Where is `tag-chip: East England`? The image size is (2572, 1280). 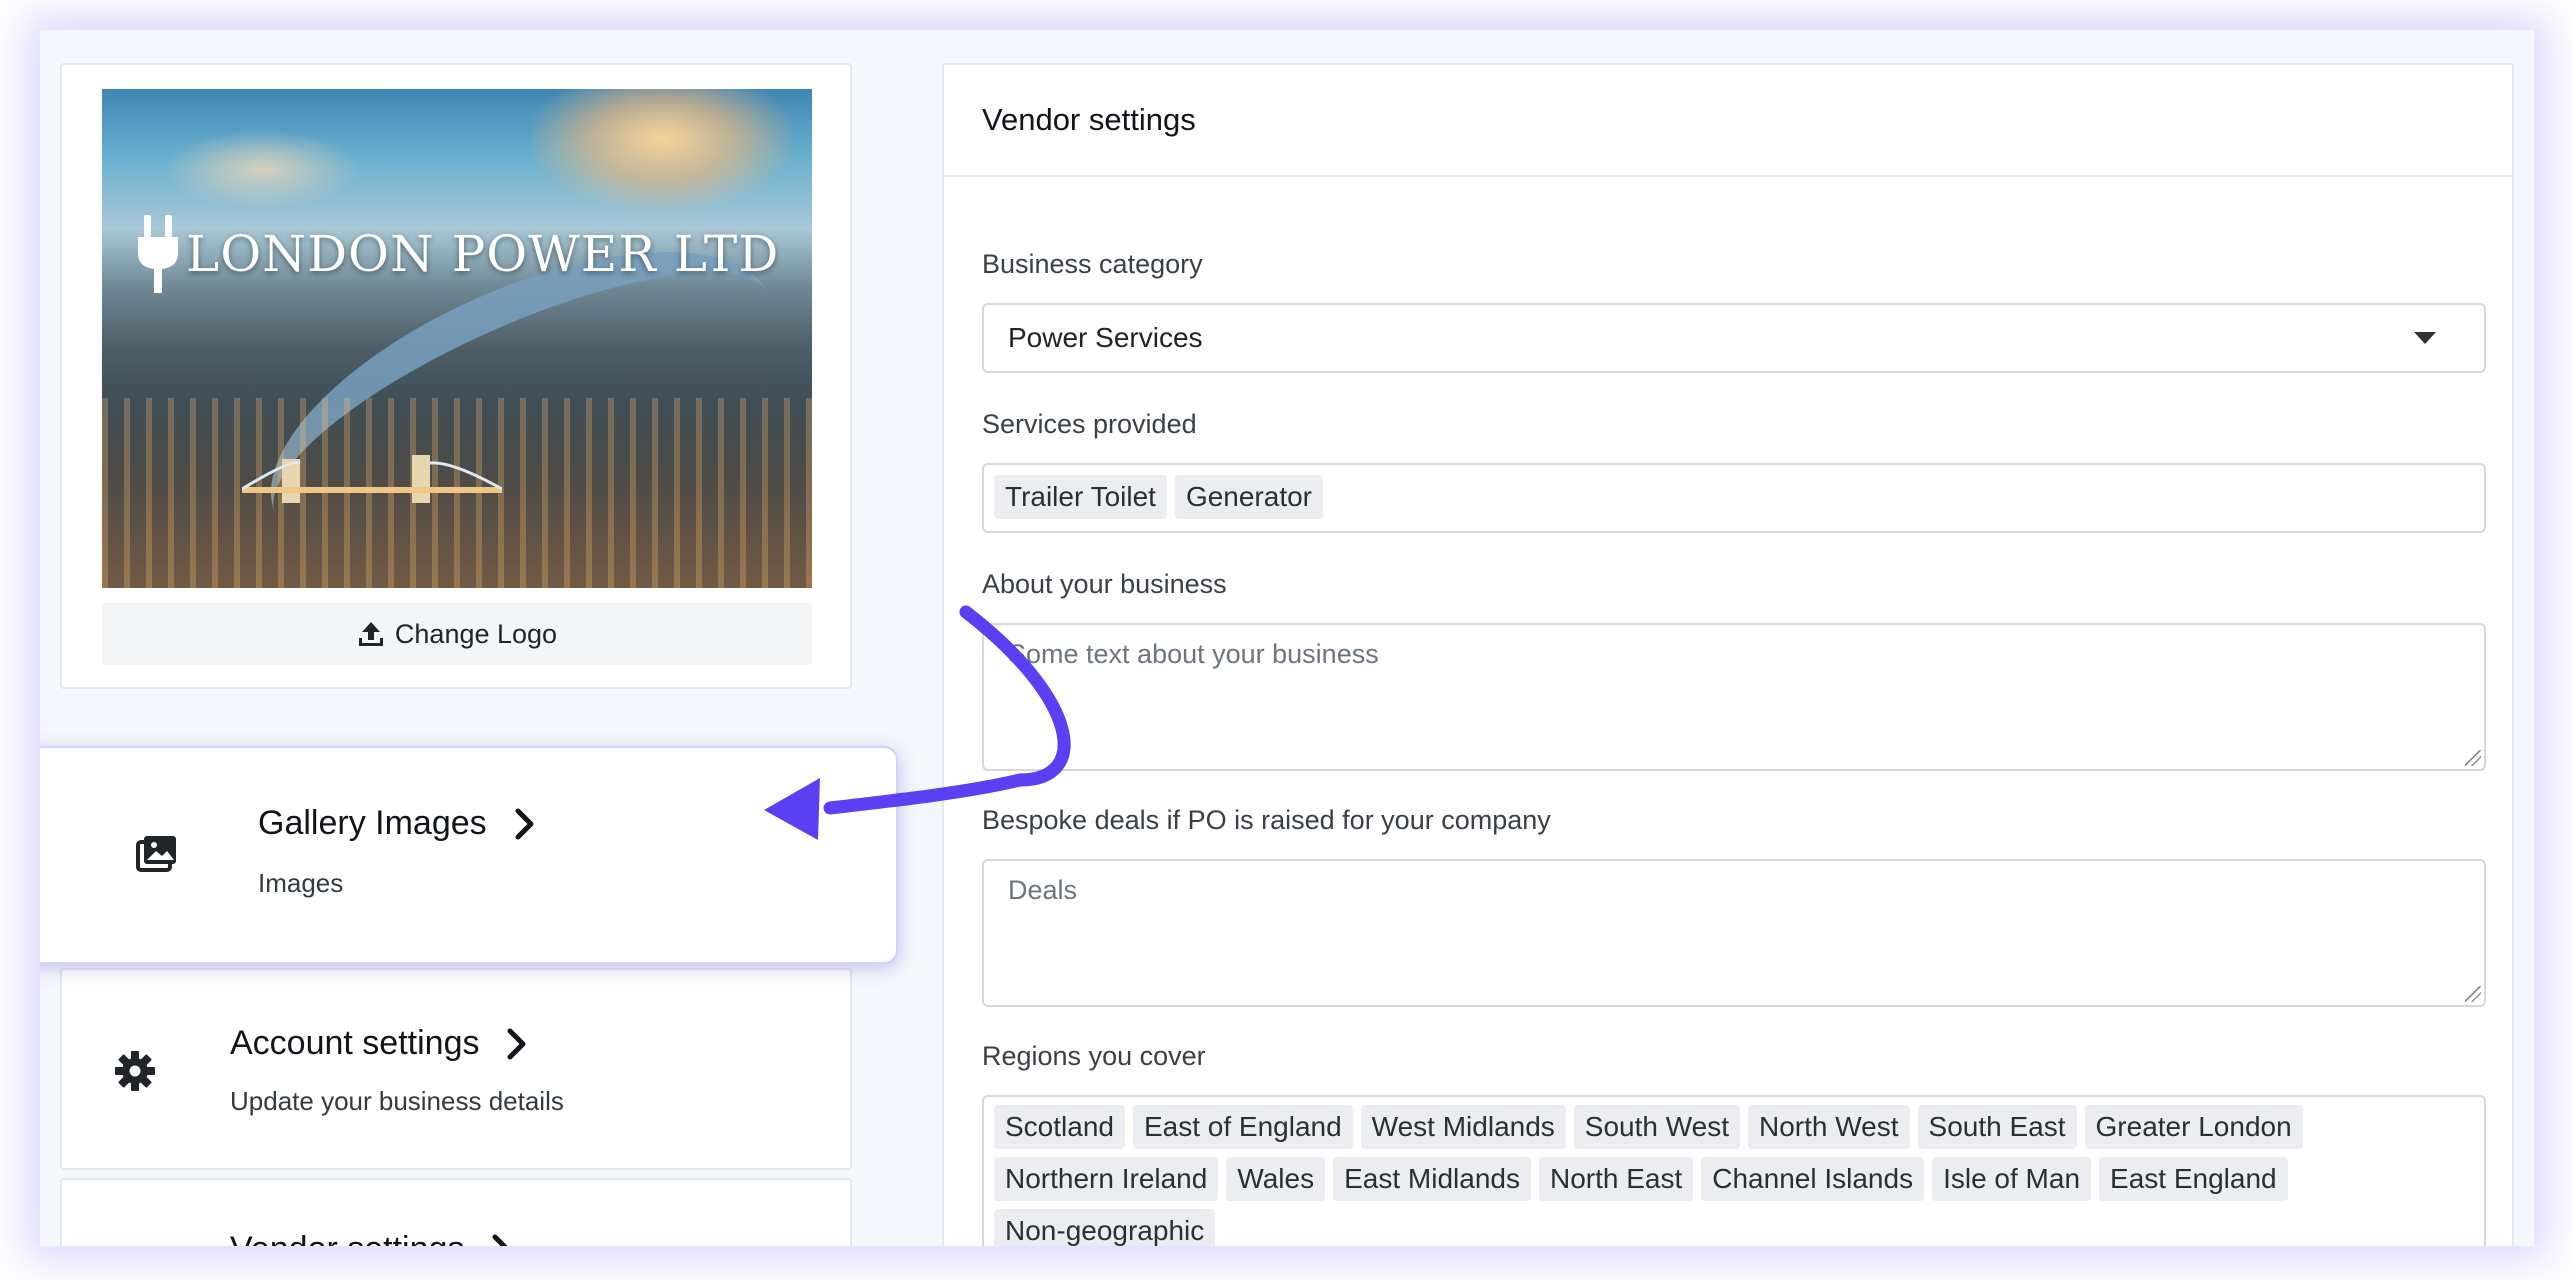 tag-chip: East England is located at coordinates (2193, 1179).